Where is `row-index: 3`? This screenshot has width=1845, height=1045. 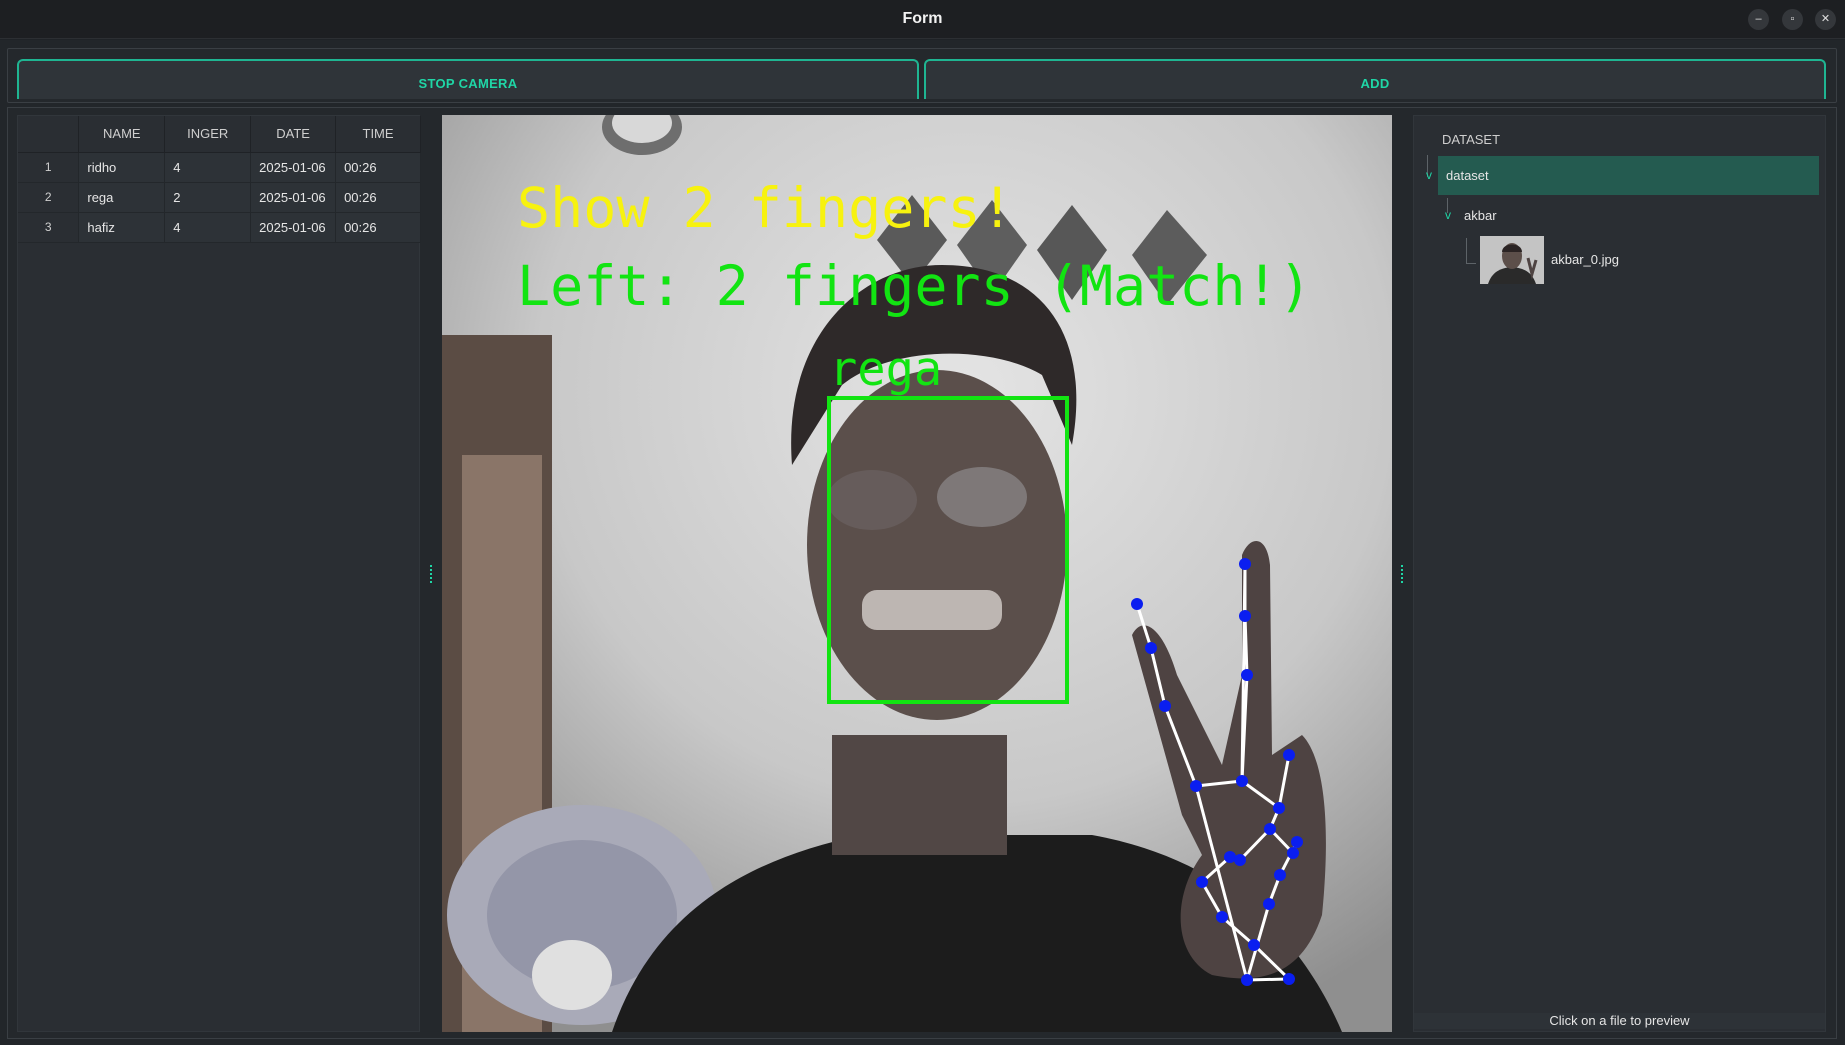 row-index: 3 is located at coordinates (49, 227).